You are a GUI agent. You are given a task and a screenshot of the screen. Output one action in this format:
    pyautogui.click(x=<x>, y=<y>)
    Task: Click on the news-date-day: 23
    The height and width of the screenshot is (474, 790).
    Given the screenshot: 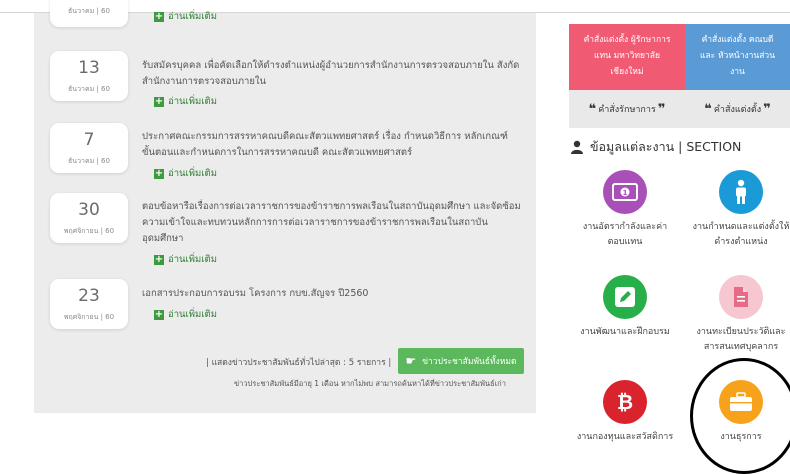 What is the action you would take?
    pyautogui.click(x=89, y=296)
    